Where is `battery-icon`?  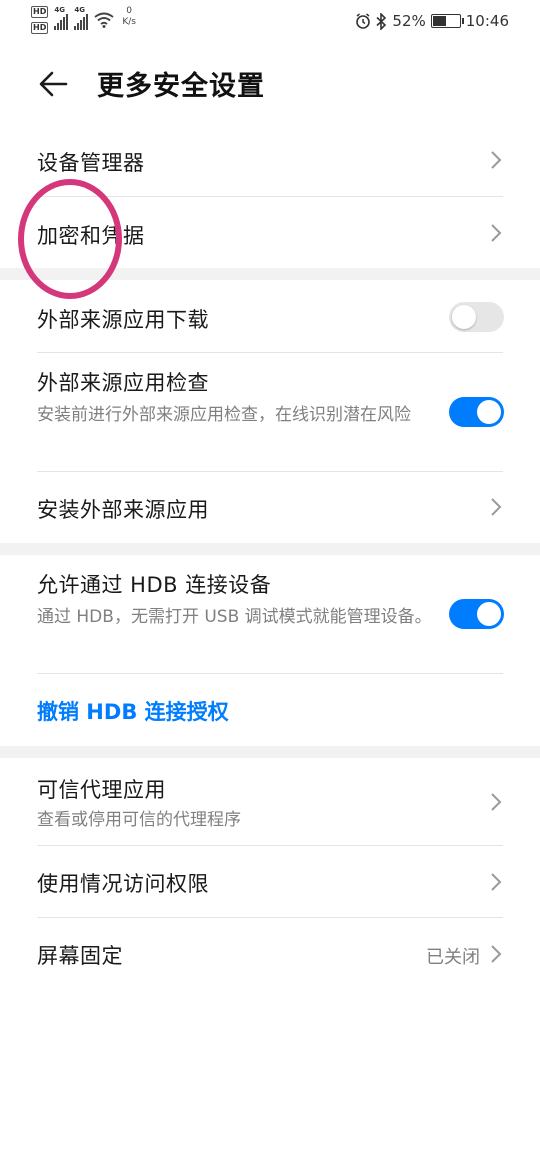
battery-icon is located at coordinates (447, 21).